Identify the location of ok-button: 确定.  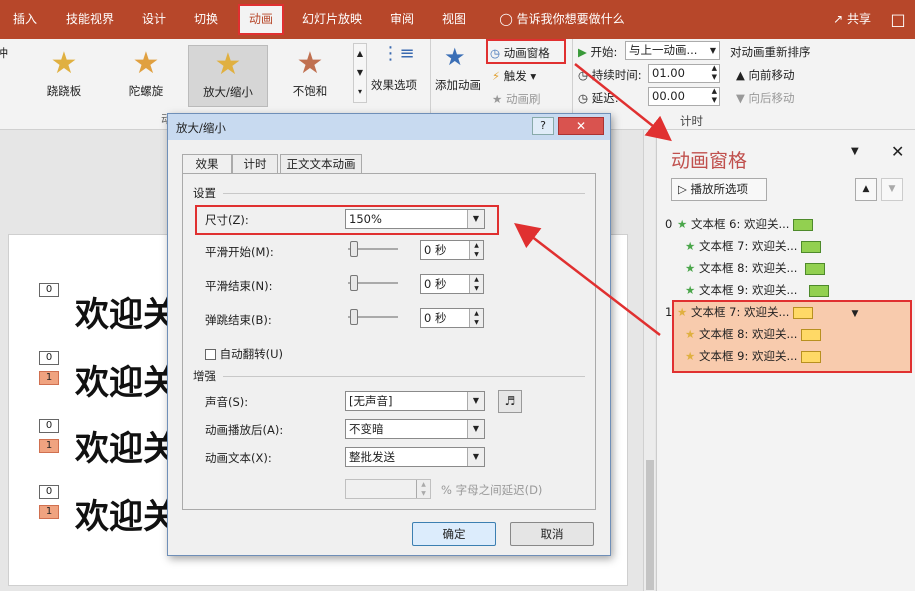
(454, 534).